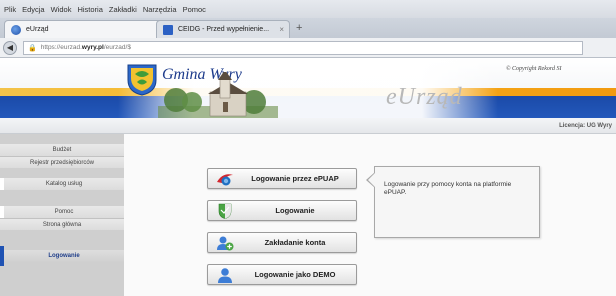 The image size is (616, 296). Describe the element at coordinates (92, 47) in the screenshot. I see `url-domain: wyry.pl` at that location.